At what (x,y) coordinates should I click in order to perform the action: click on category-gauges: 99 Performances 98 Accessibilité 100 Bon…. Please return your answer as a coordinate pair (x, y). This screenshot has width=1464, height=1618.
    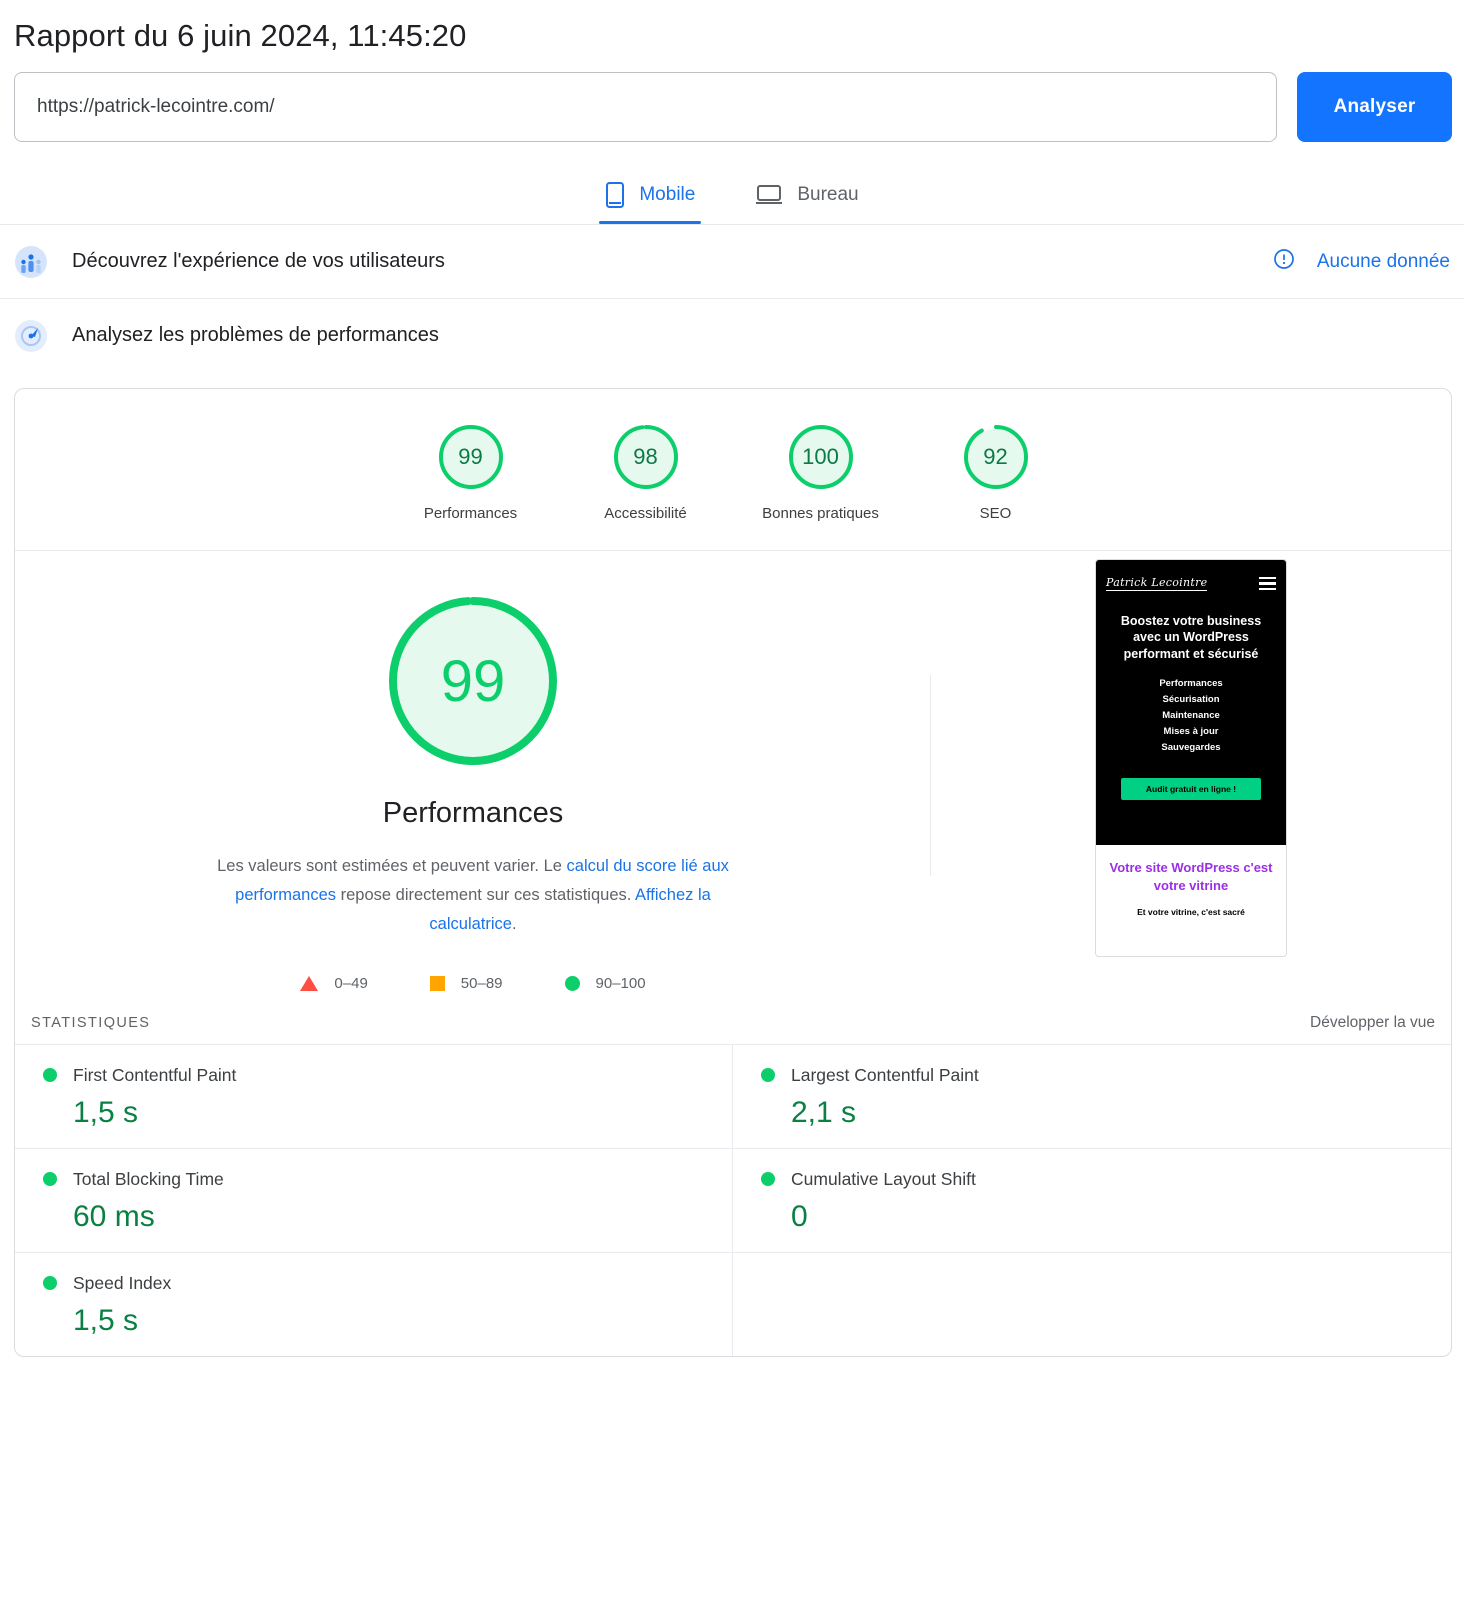
    Looking at the image, I should click on (733, 470).